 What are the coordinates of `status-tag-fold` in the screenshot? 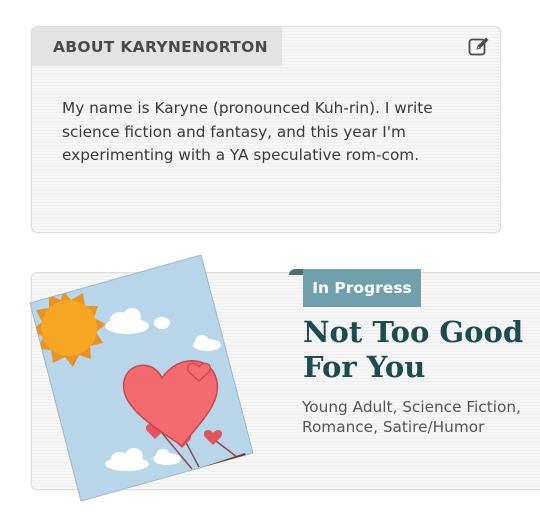 It's located at (296, 272).